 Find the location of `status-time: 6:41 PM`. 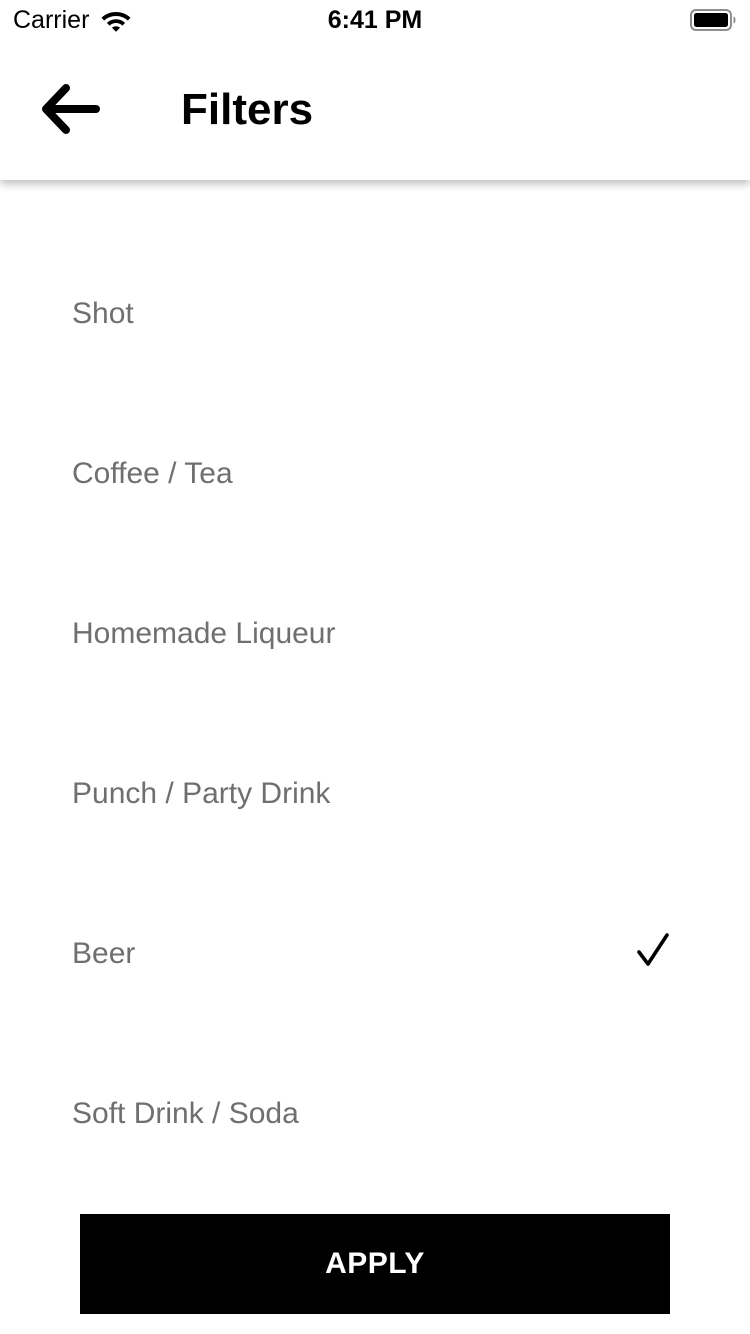

status-time: 6:41 PM is located at coordinates (375, 20).